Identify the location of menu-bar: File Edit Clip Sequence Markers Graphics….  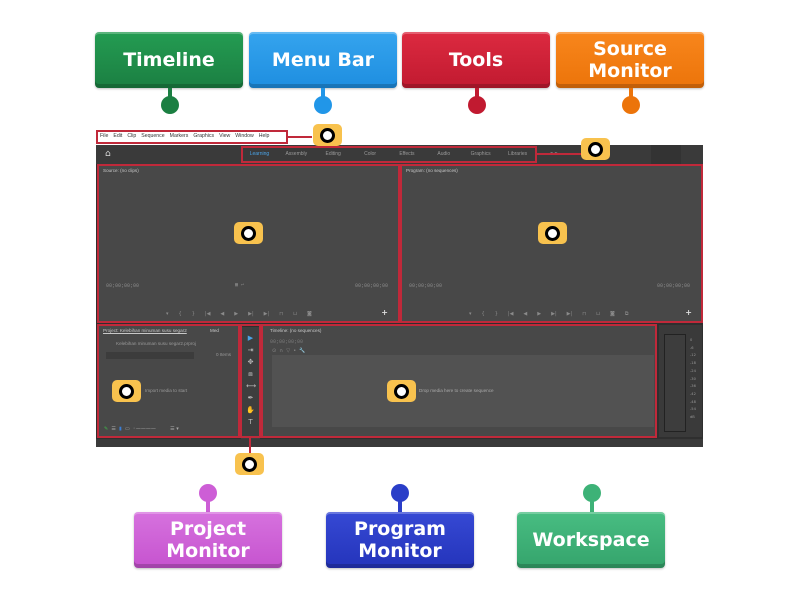
(399, 136).